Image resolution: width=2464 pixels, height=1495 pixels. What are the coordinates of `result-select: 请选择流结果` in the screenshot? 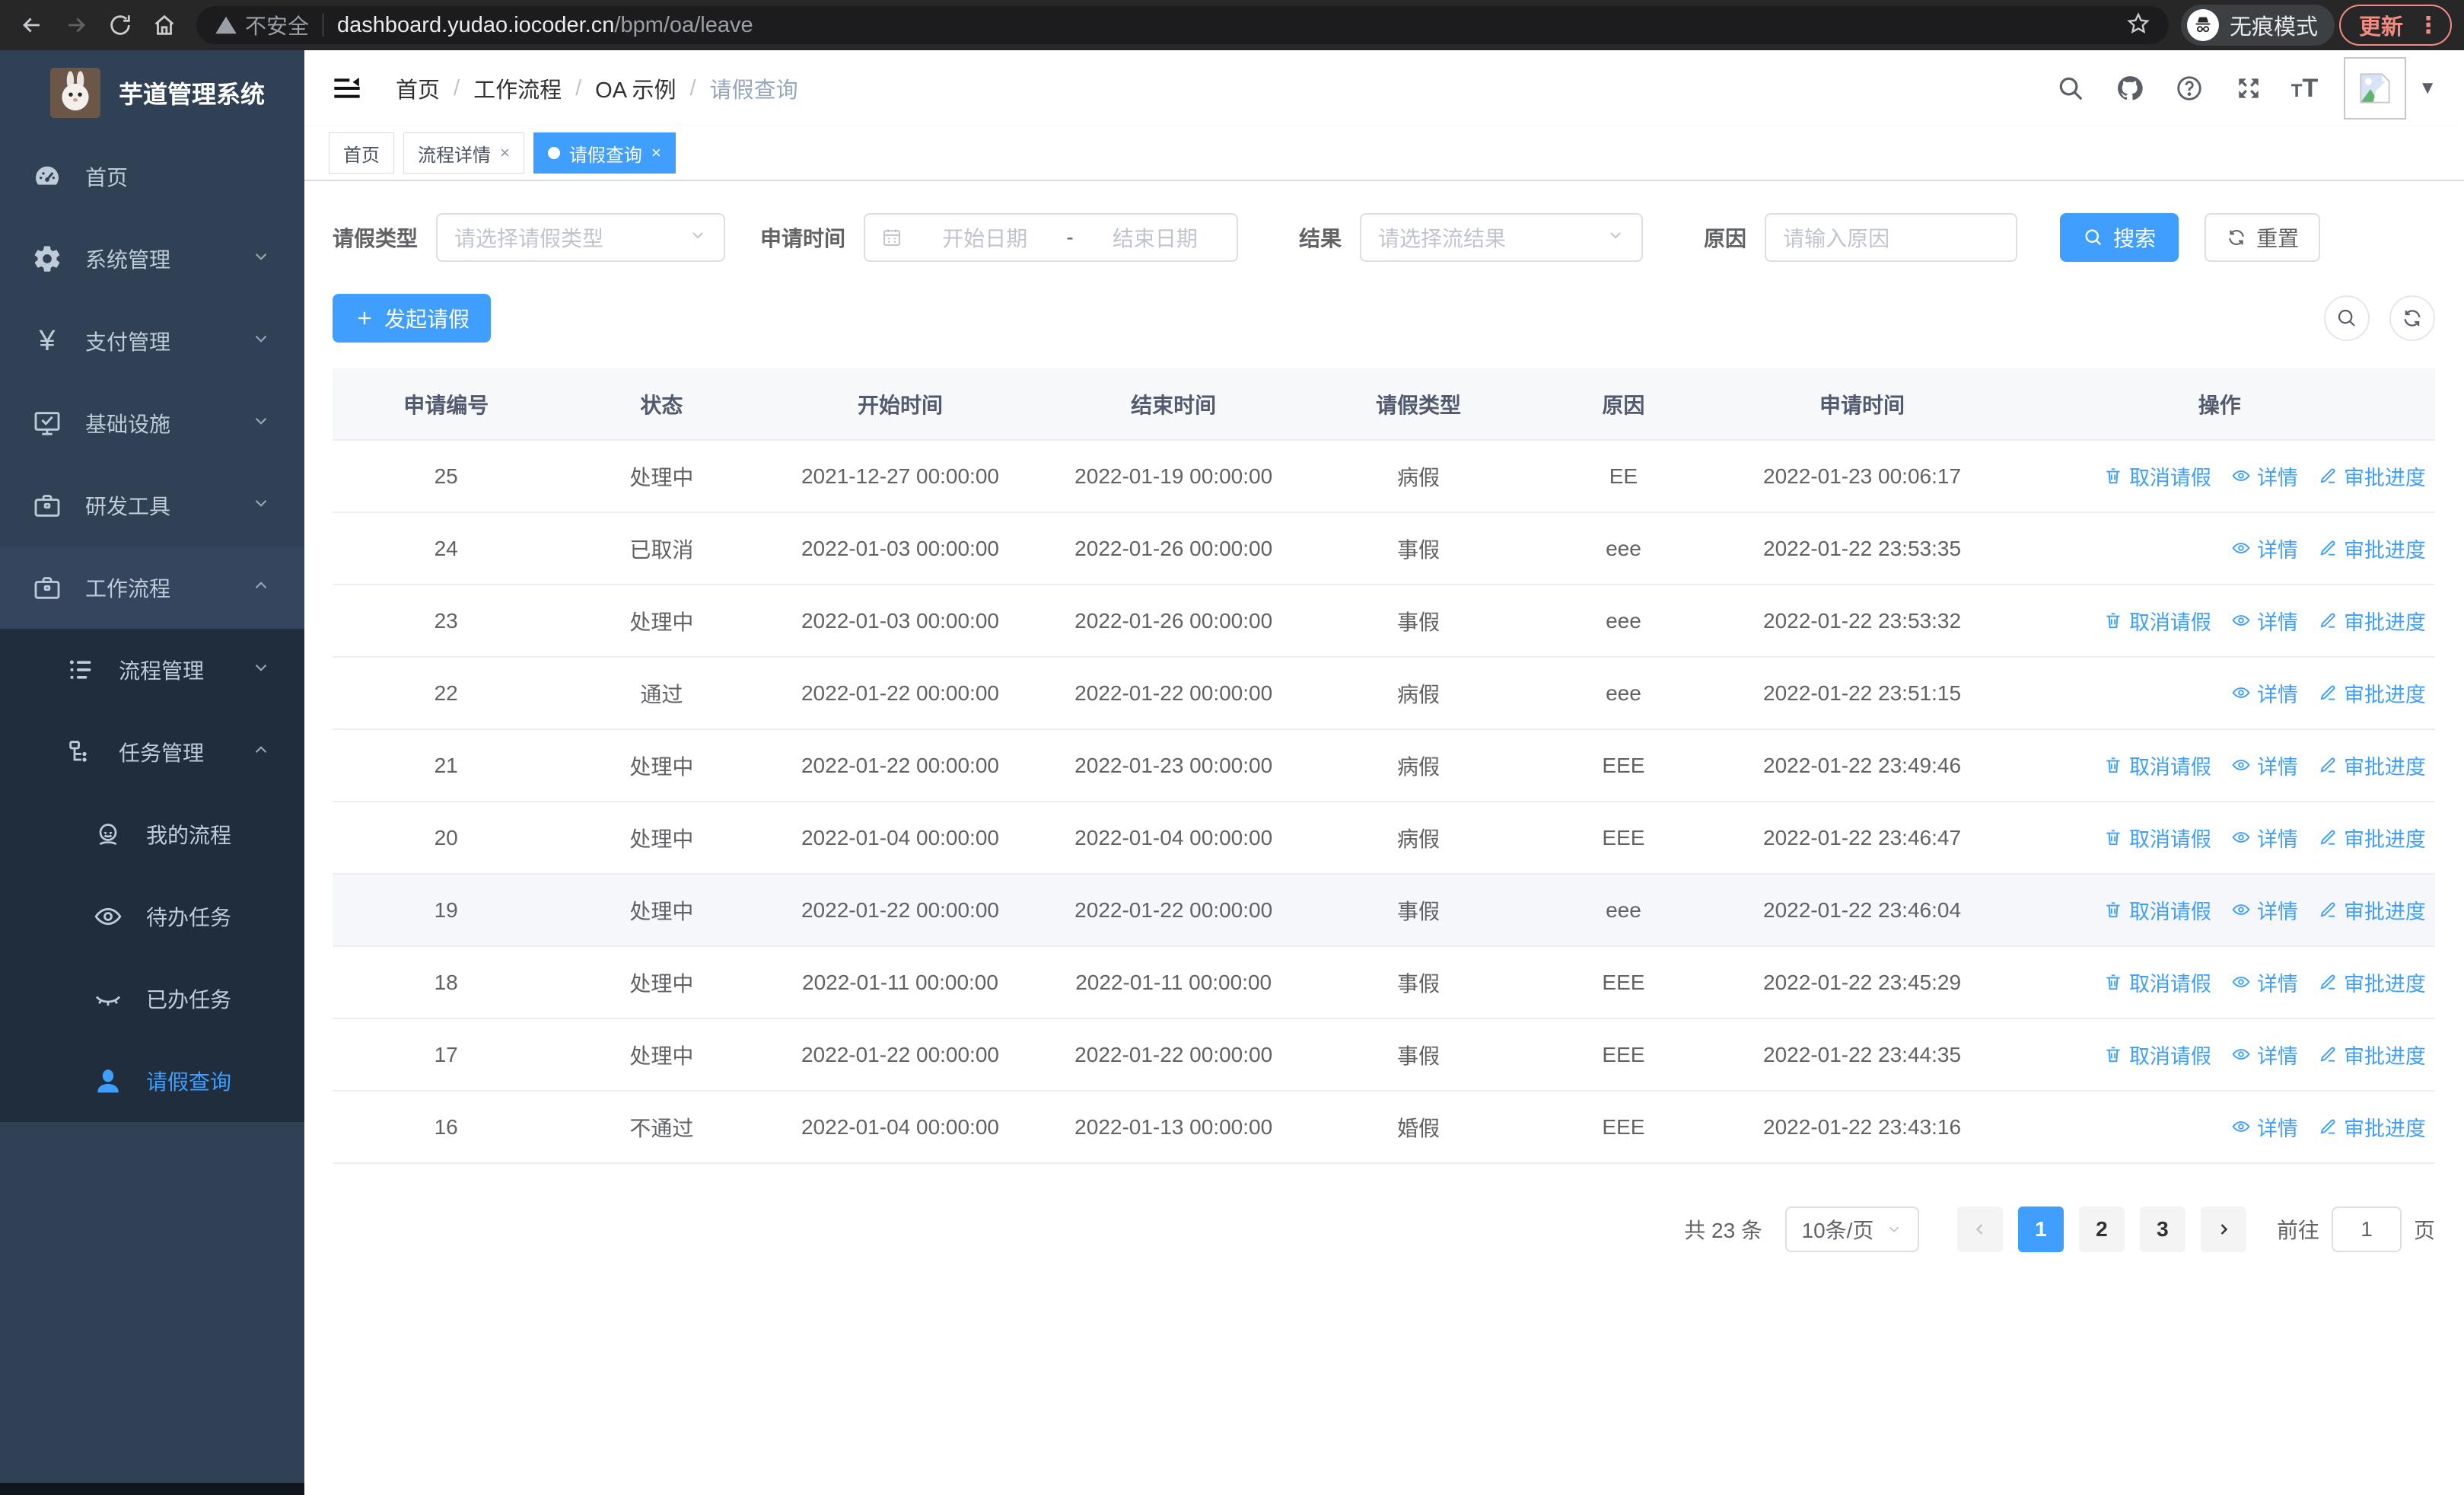 It's located at (1502, 237).